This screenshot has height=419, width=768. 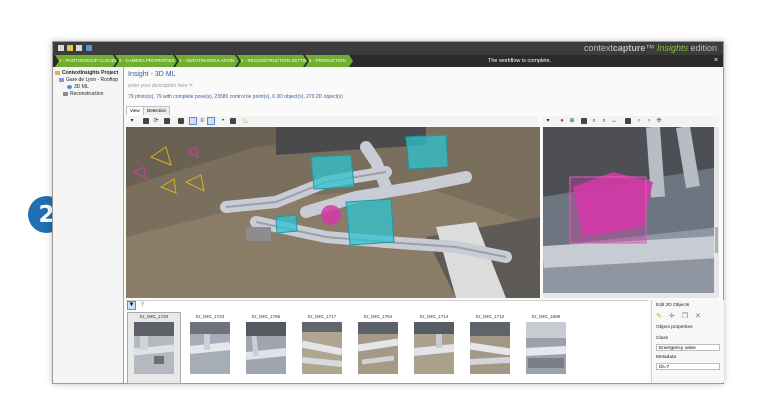 What do you see at coordinates (572, 121) in the screenshot?
I see `target-icon: ⊕` at bounding box center [572, 121].